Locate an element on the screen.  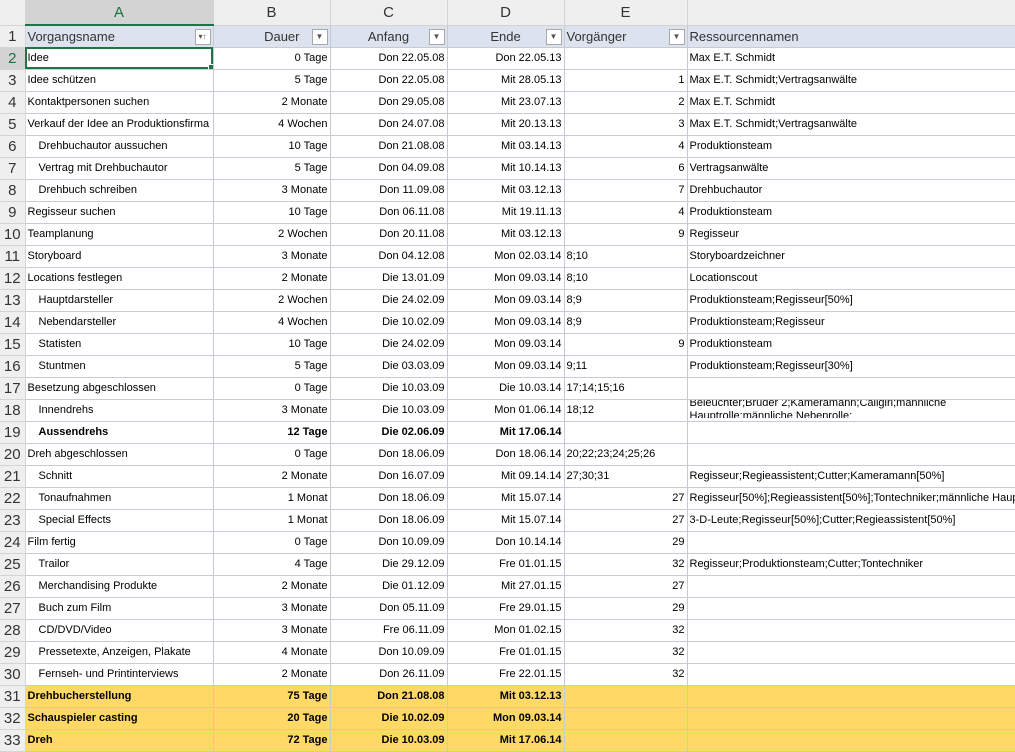
cell-vorgaenger: 9;11 is located at coordinates (625, 366).